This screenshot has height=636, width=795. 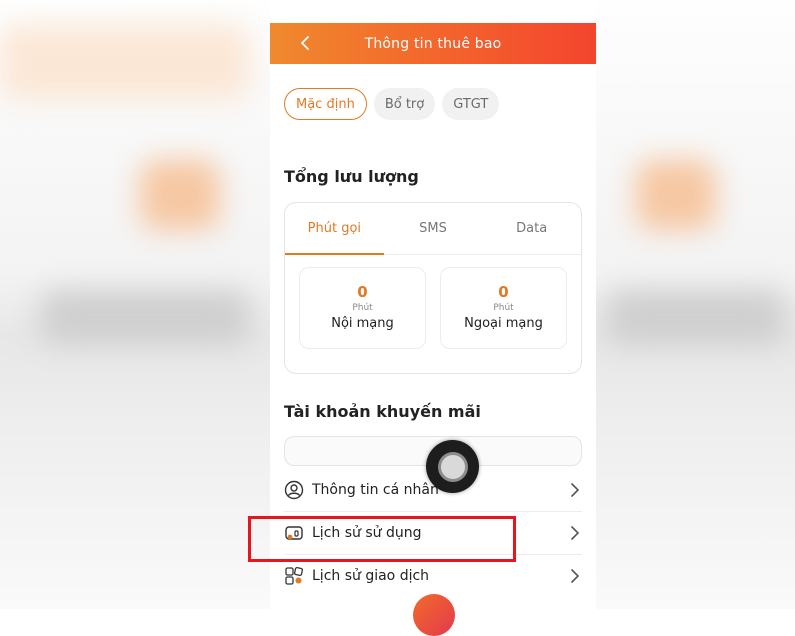 What do you see at coordinates (294, 576) in the screenshot?
I see `transaction-history-icon` at bounding box center [294, 576].